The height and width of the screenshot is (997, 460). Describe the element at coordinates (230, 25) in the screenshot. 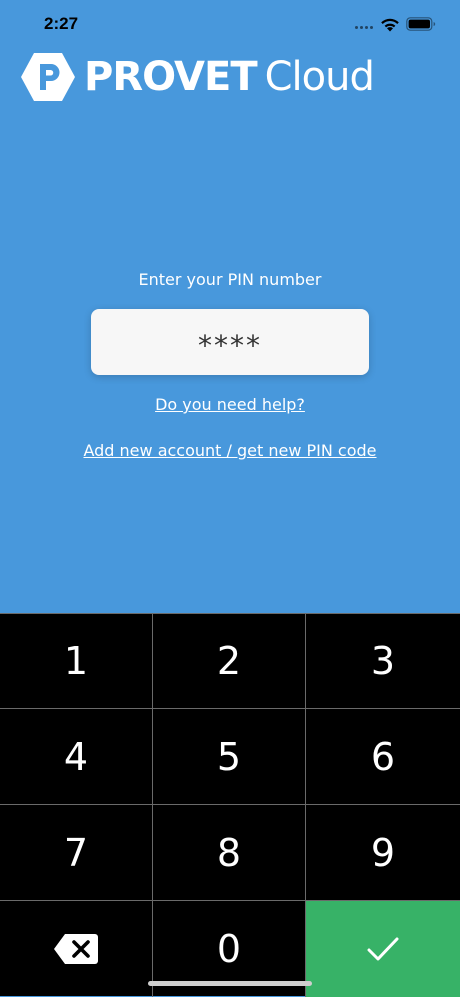

I see `status-bar: 2:27` at that location.